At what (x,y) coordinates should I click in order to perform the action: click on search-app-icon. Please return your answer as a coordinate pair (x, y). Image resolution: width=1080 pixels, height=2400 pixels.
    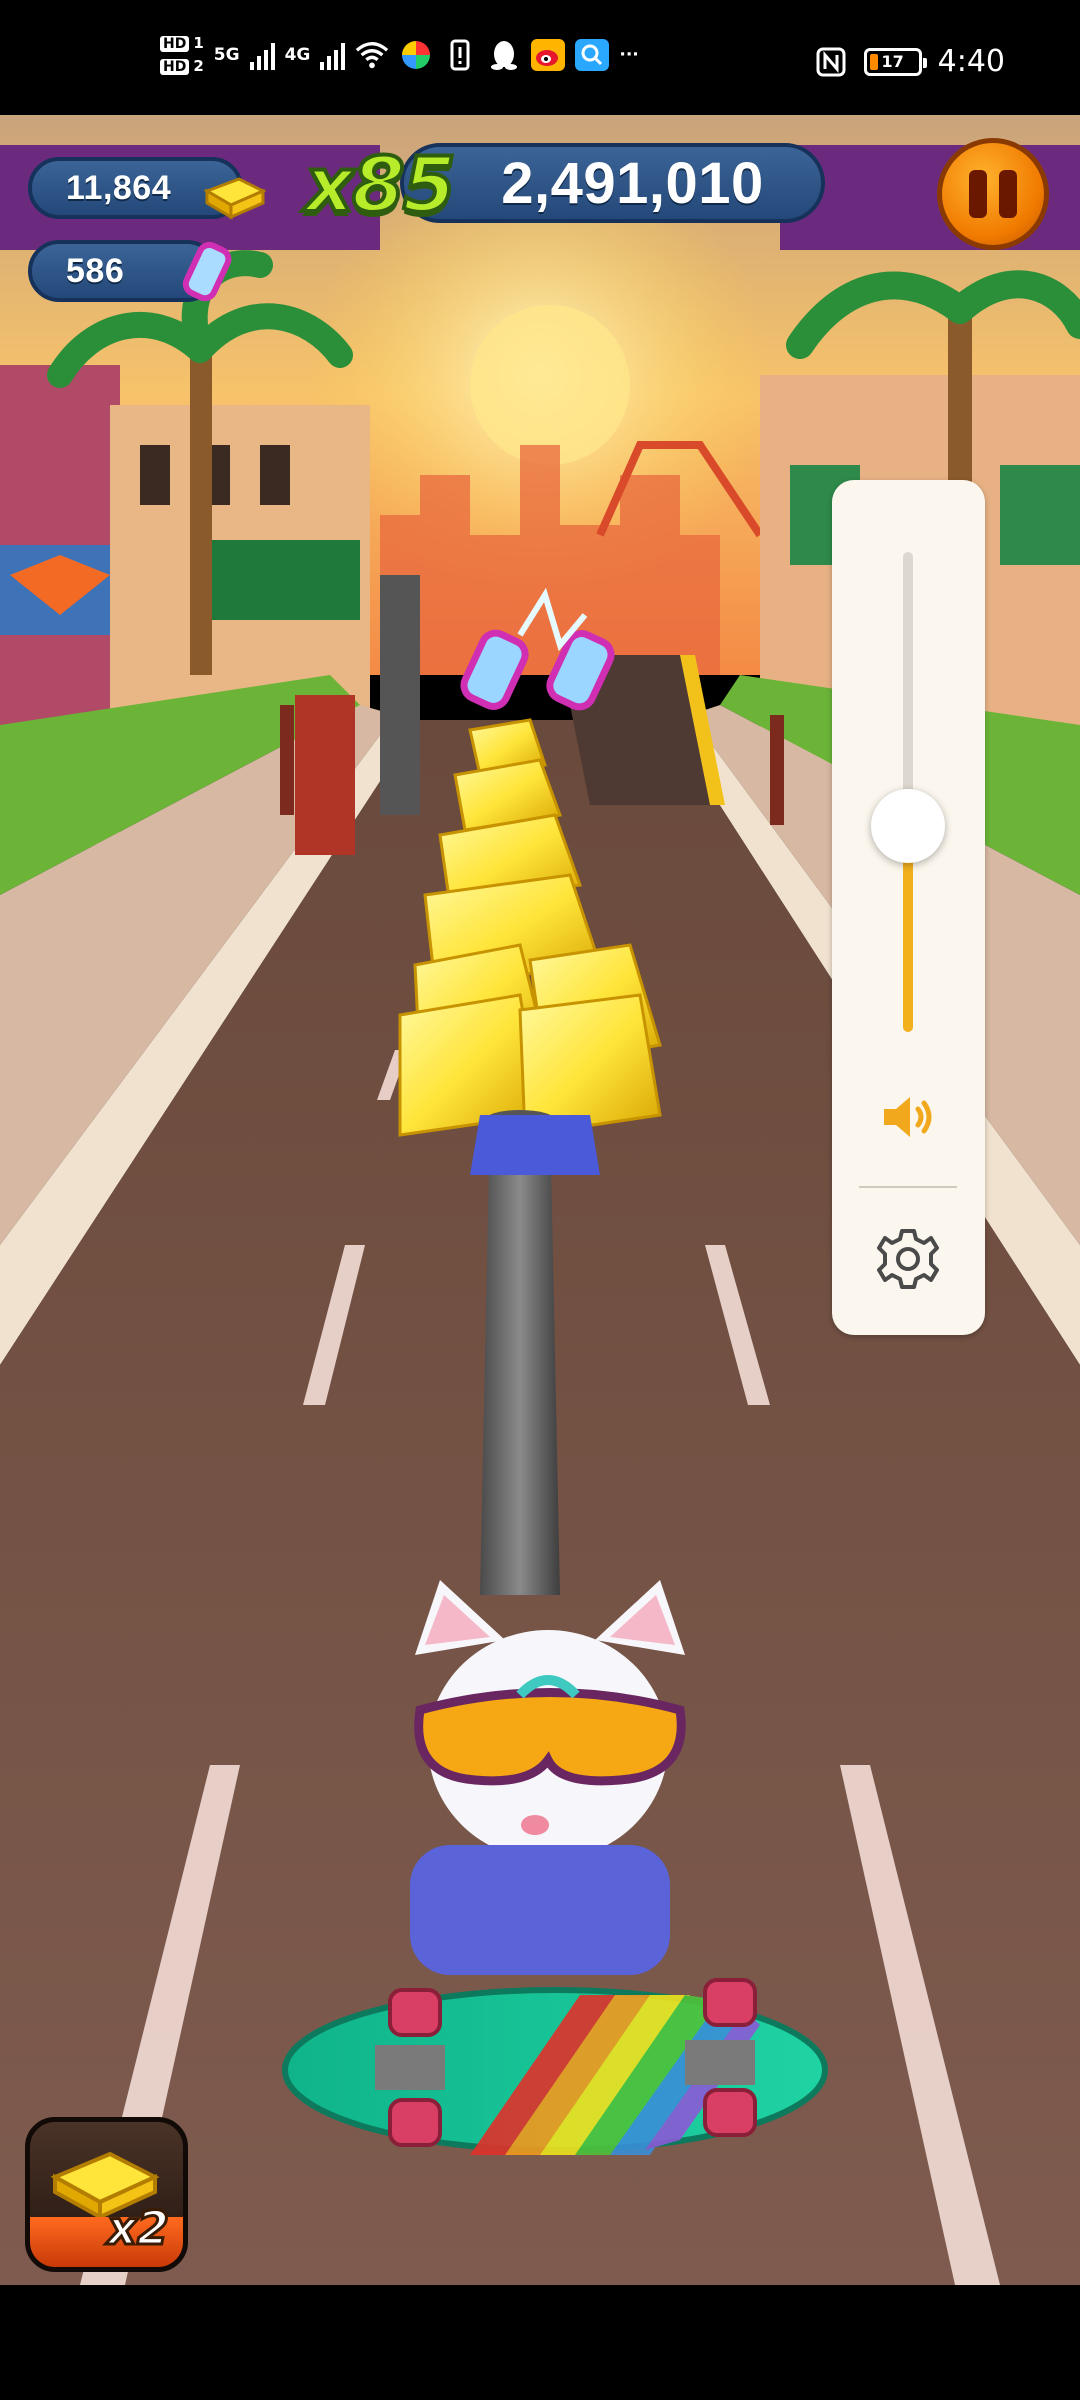
    Looking at the image, I should click on (592, 55).